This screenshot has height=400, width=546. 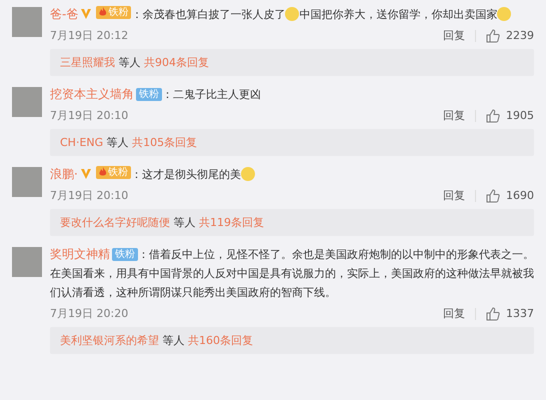 What do you see at coordinates (115, 222) in the screenshot?
I see `reply-user-link: 要改什么名字好呢随便` at bounding box center [115, 222].